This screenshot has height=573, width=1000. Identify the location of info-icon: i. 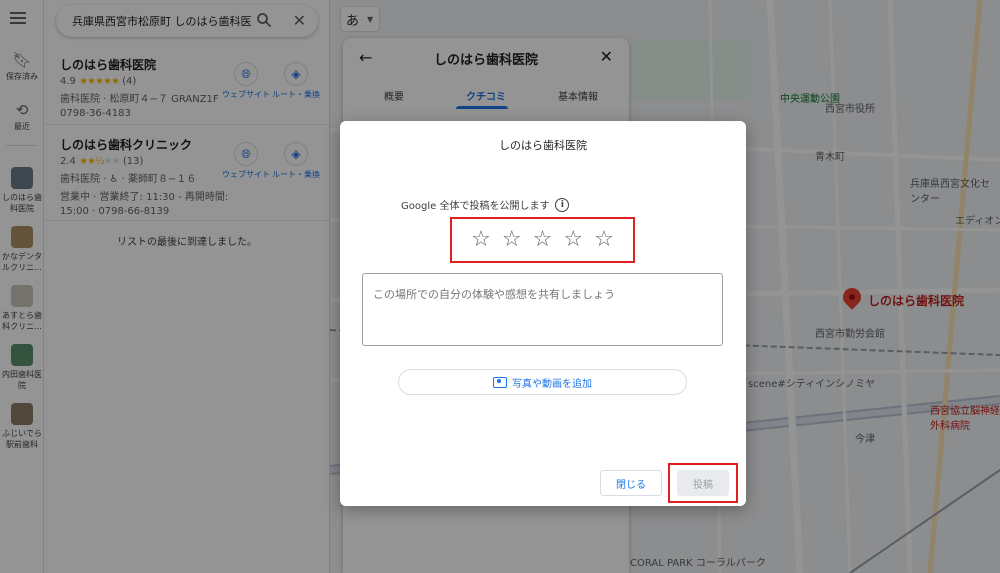
(562, 204).